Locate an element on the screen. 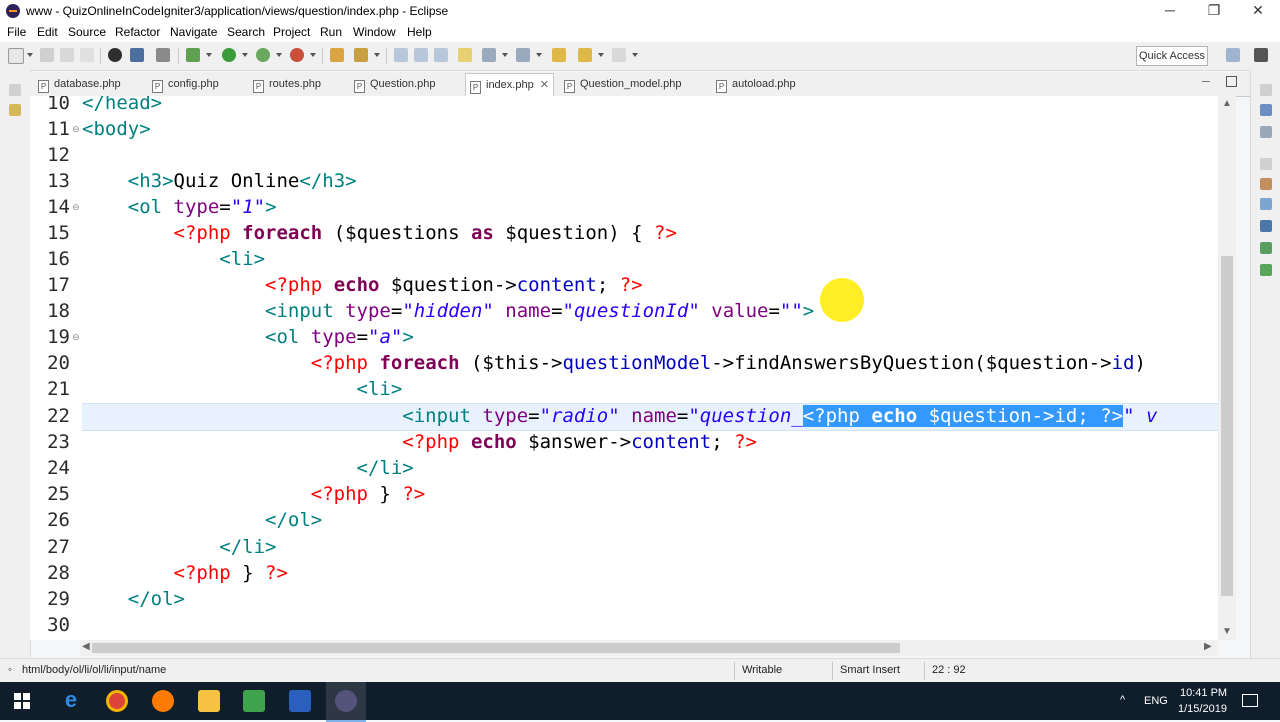 The height and width of the screenshot is (722, 1280). open-type-icon is located at coordinates (337, 55).